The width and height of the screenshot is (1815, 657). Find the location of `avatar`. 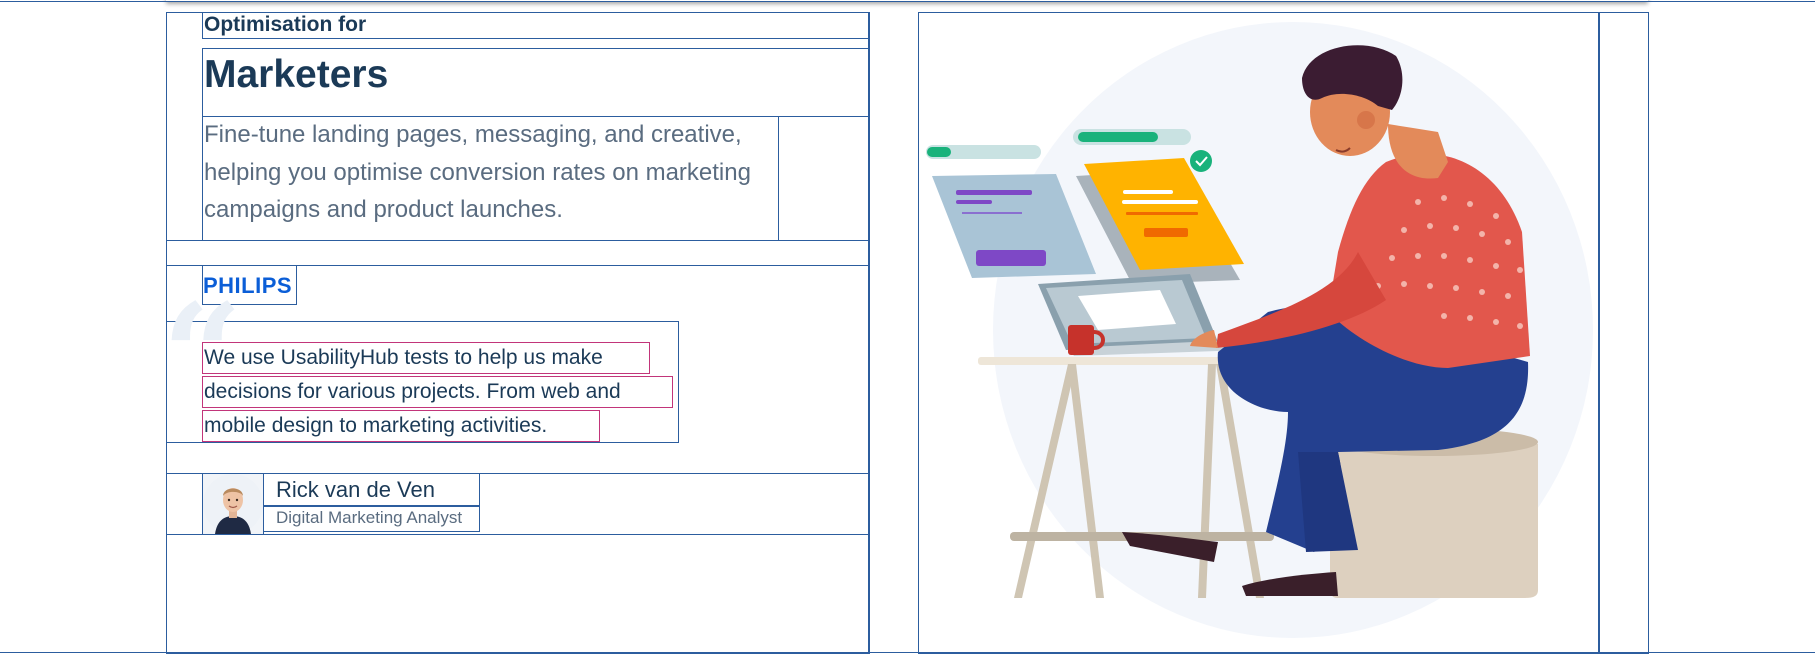

avatar is located at coordinates (233, 504).